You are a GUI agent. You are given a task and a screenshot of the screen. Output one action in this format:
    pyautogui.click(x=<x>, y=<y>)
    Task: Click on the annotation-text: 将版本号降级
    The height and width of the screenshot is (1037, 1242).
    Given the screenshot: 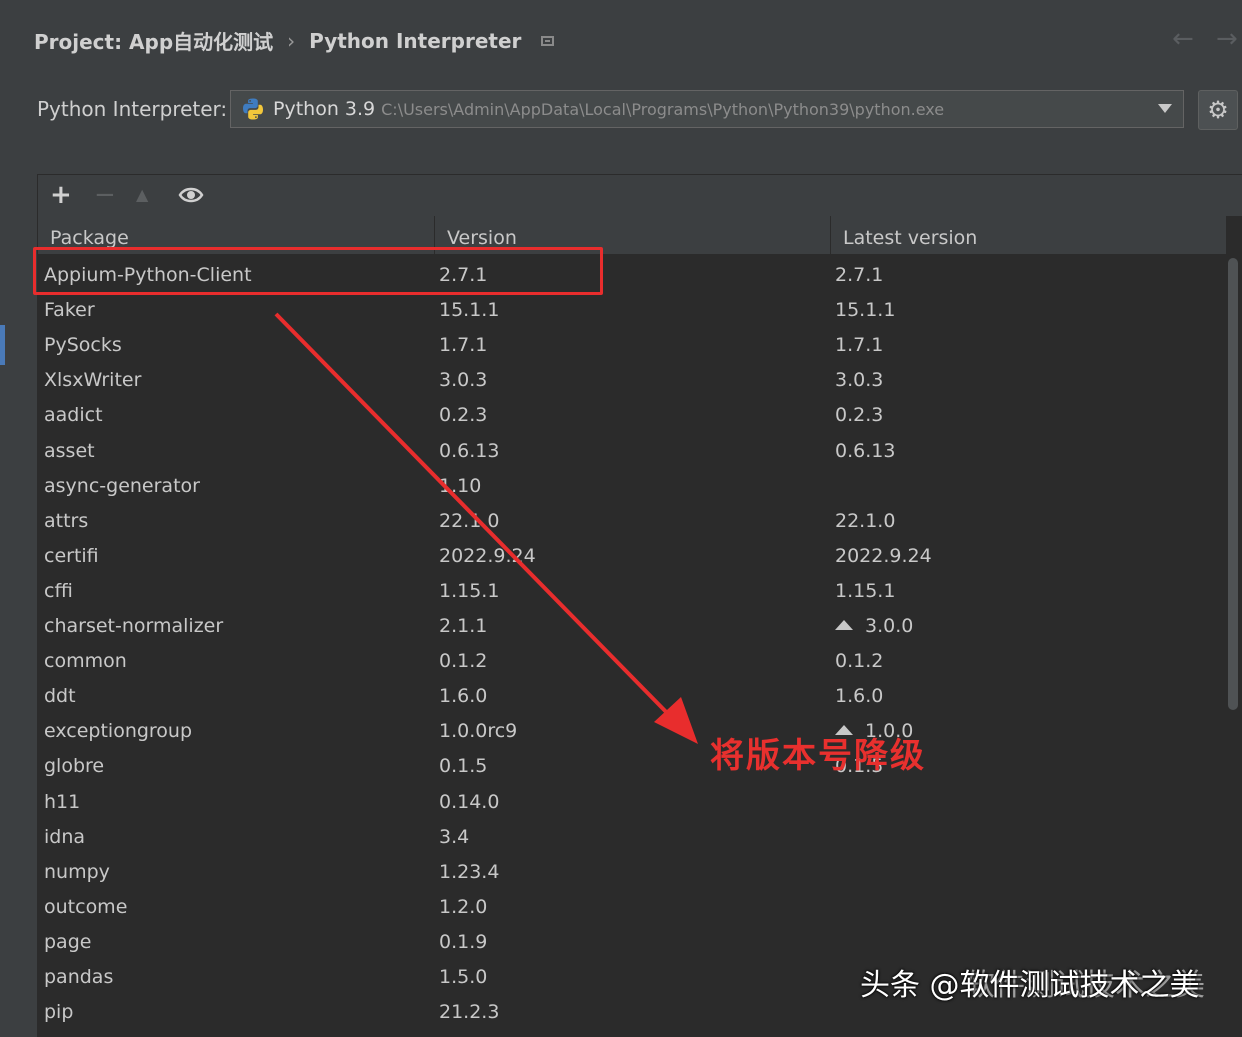 What is the action you would take?
    pyautogui.click(x=818, y=756)
    